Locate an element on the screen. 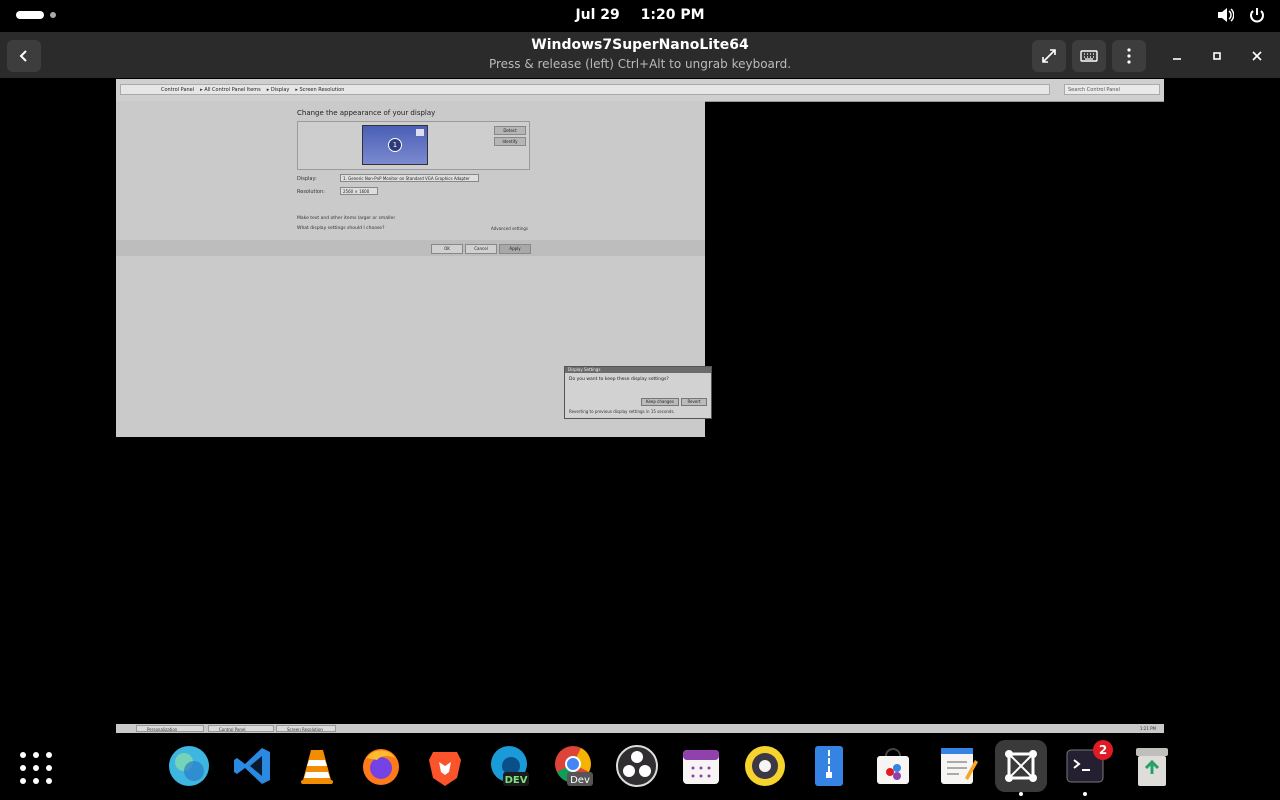 This screenshot has height=800, width=1280. vm-clock: 1:21 PM is located at coordinates (1147, 728).